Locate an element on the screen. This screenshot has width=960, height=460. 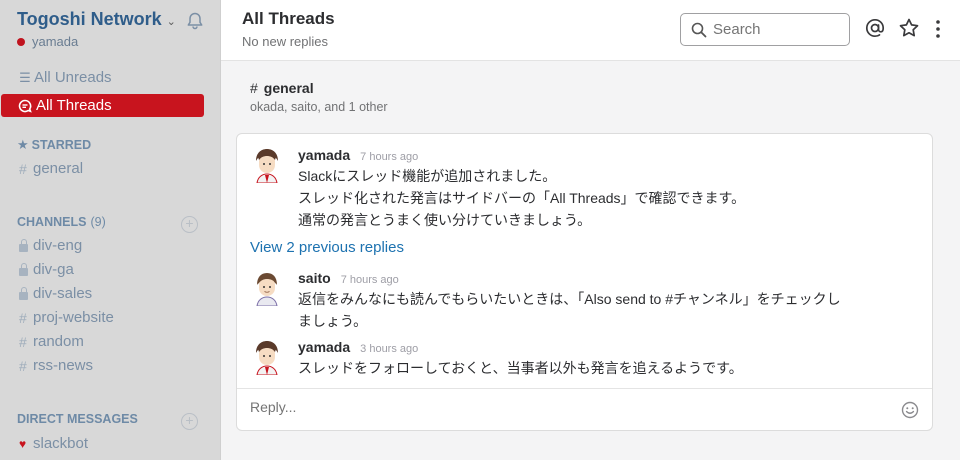
channel-name: rss-news is located at coordinates (63, 365).